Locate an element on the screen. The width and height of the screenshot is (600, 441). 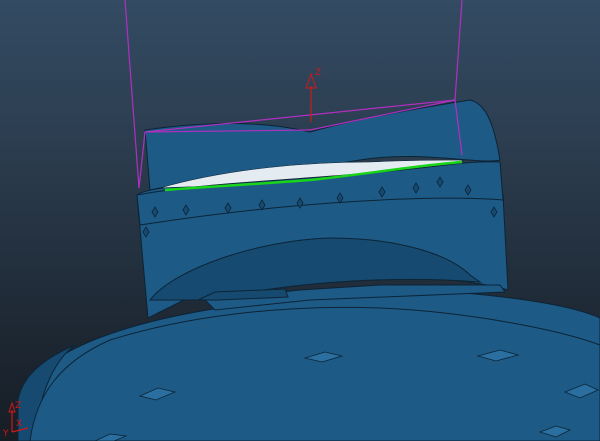
corner-x-label: X is located at coordinates (19, 424).